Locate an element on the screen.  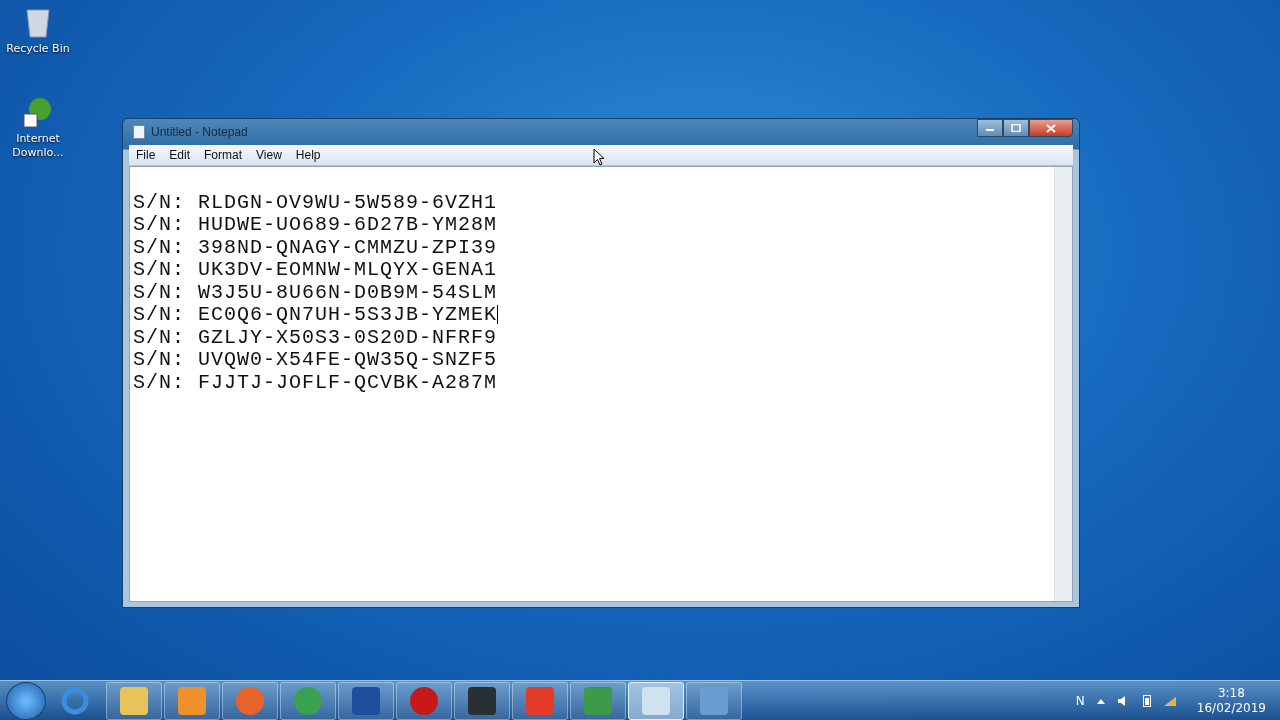
menu-item: Format is located at coordinates (223, 155).